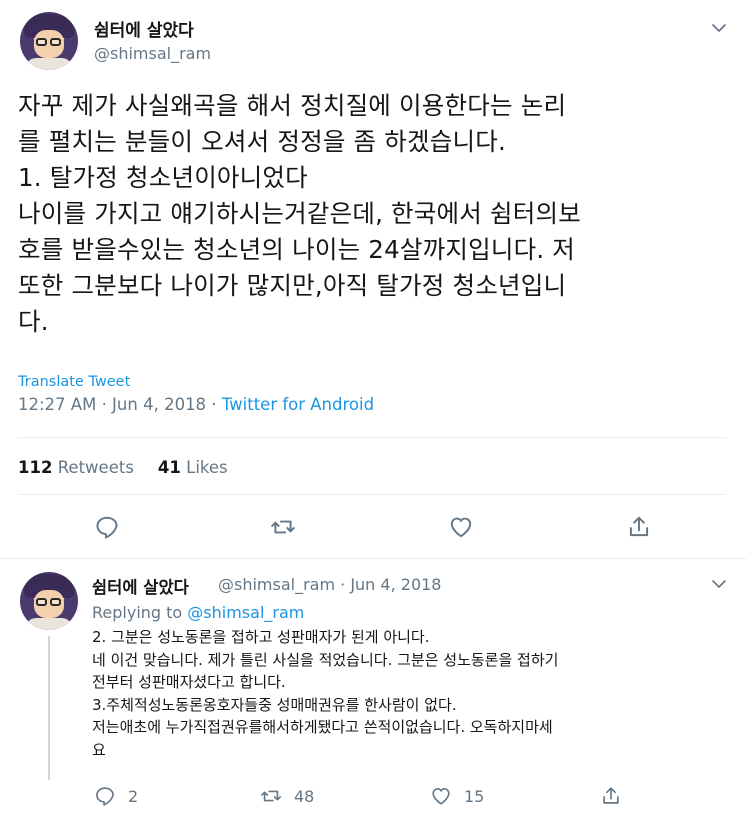  What do you see at coordinates (133, 796) in the screenshot?
I see `reply-count: 2` at bounding box center [133, 796].